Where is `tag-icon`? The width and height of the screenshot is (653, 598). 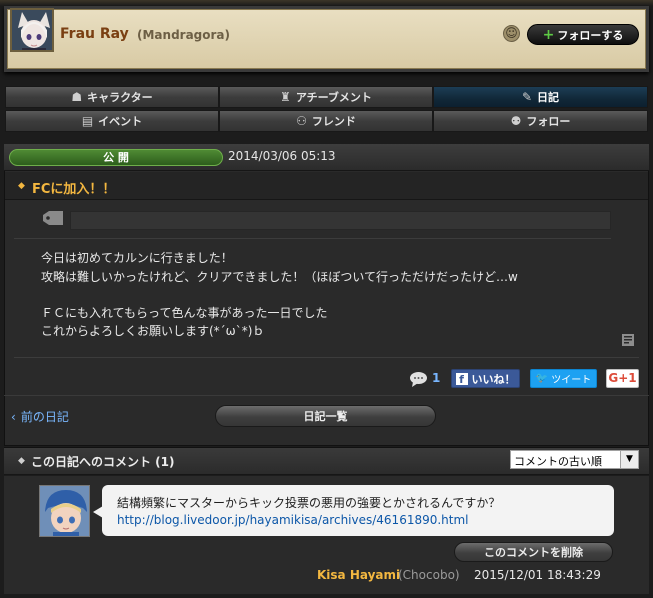
tag-icon is located at coordinates (53, 218).